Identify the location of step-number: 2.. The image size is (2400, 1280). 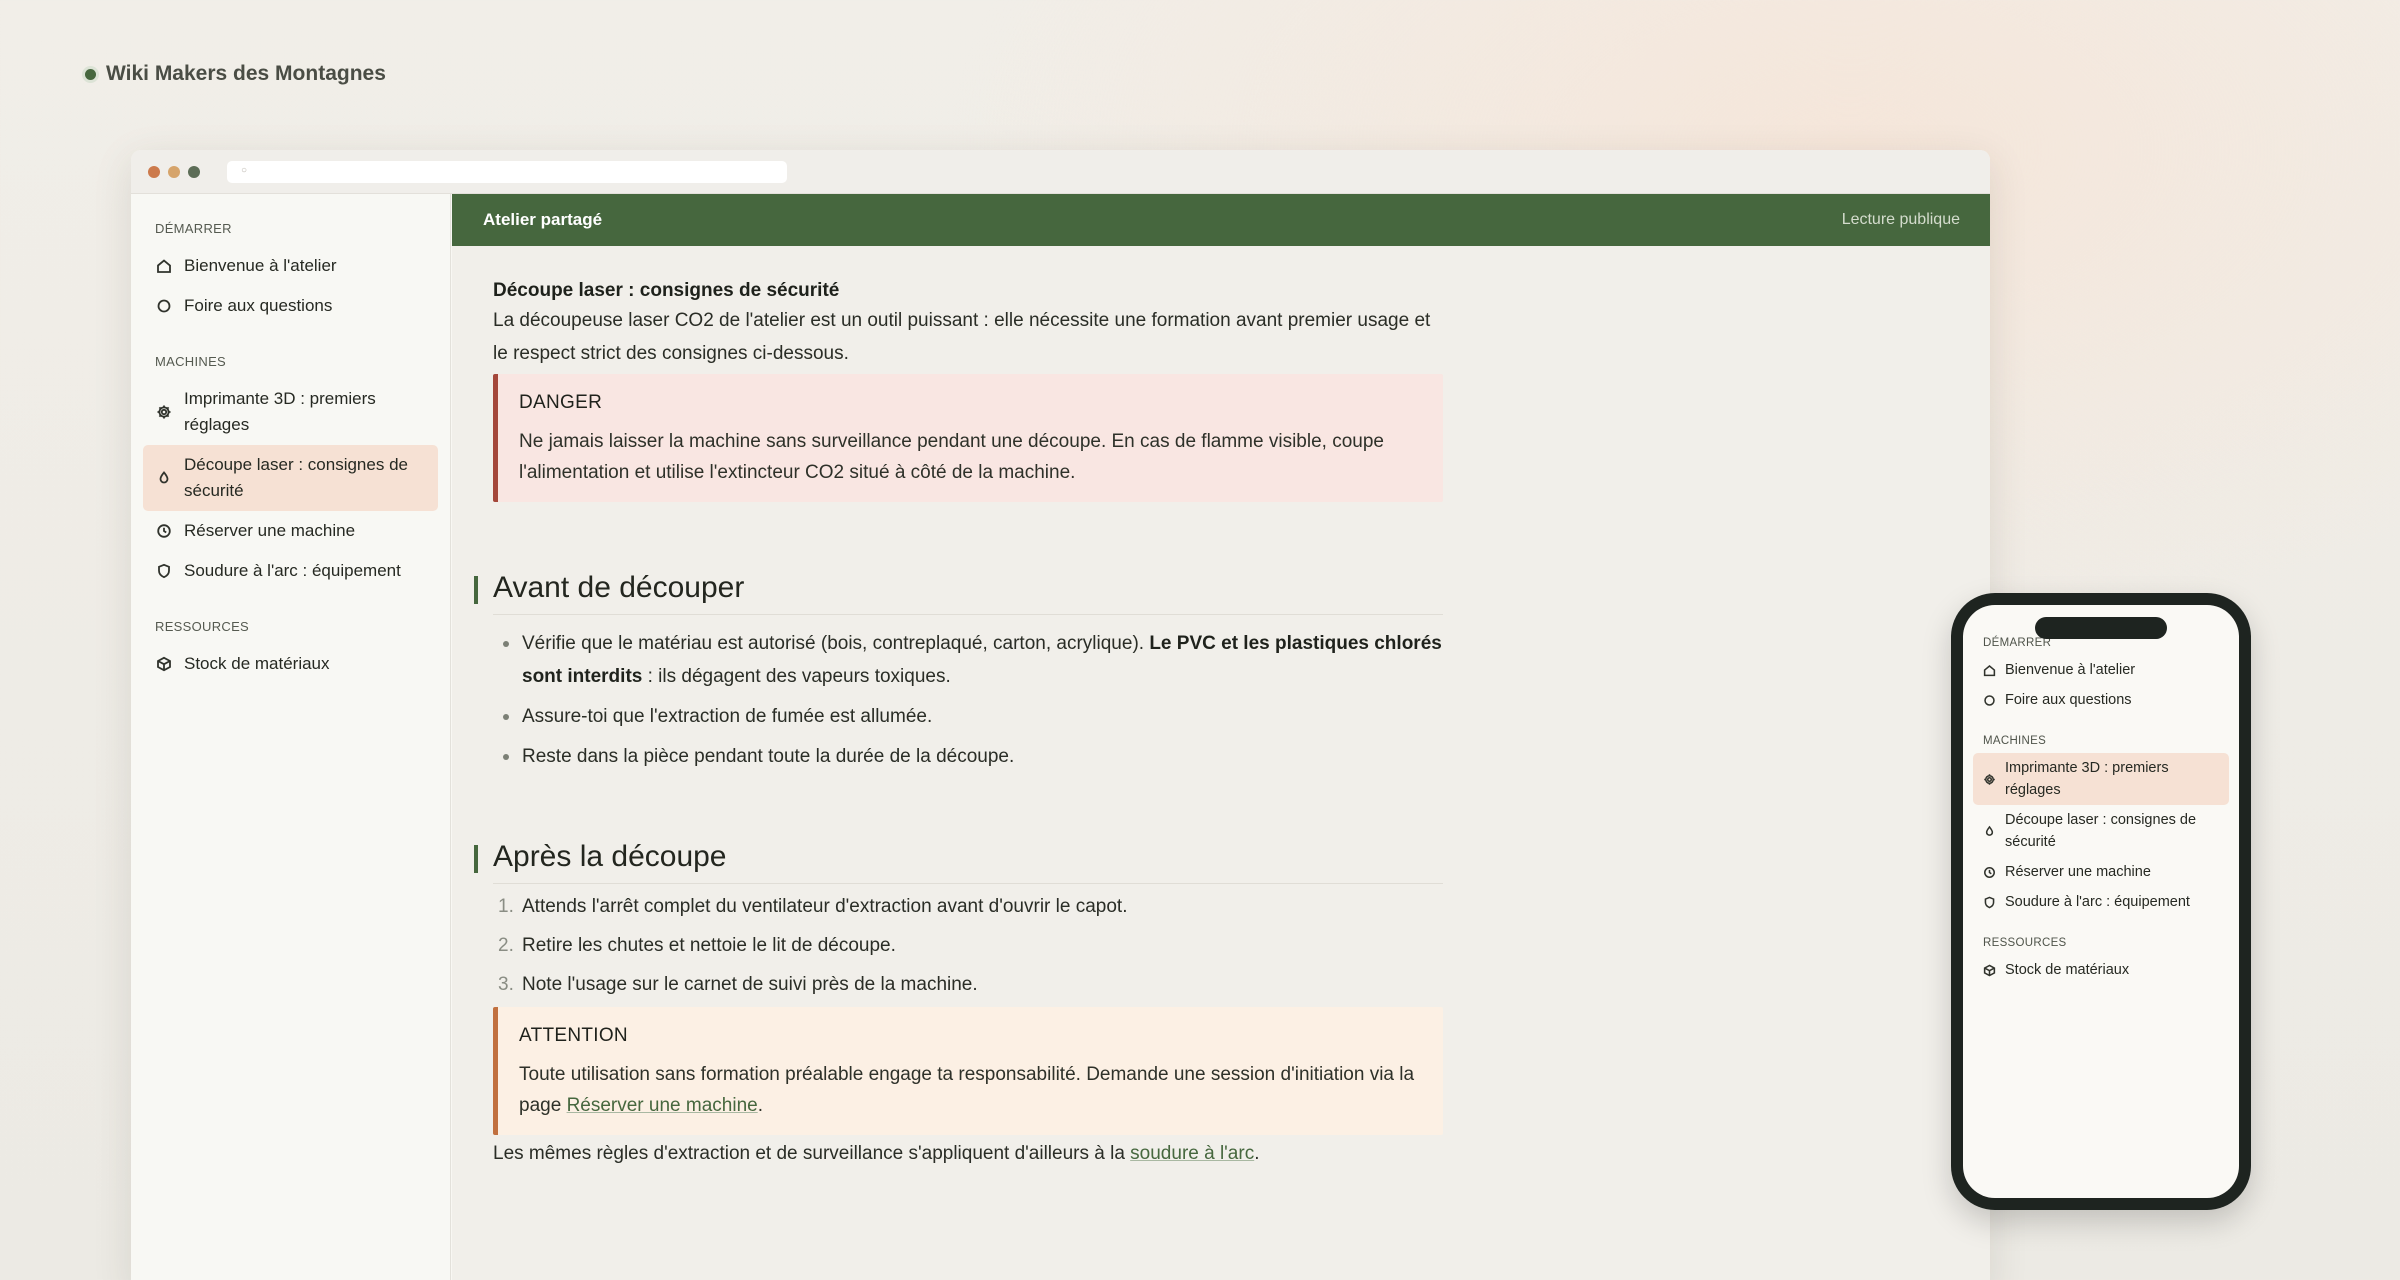
(506, 945).